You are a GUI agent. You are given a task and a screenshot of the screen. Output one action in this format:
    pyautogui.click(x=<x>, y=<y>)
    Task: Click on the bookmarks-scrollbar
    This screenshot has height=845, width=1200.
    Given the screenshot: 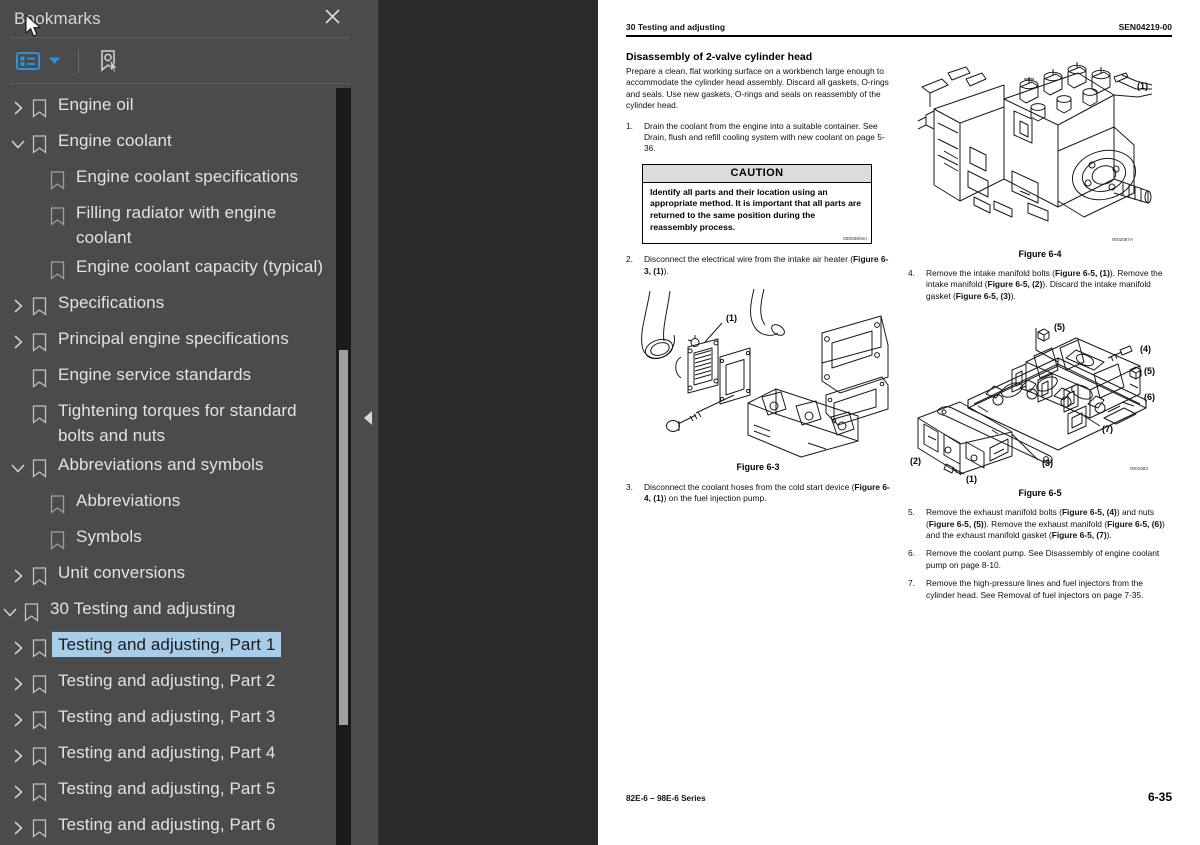 What is the action you would take?
    pyautogui.click(x=343, y=466)
    